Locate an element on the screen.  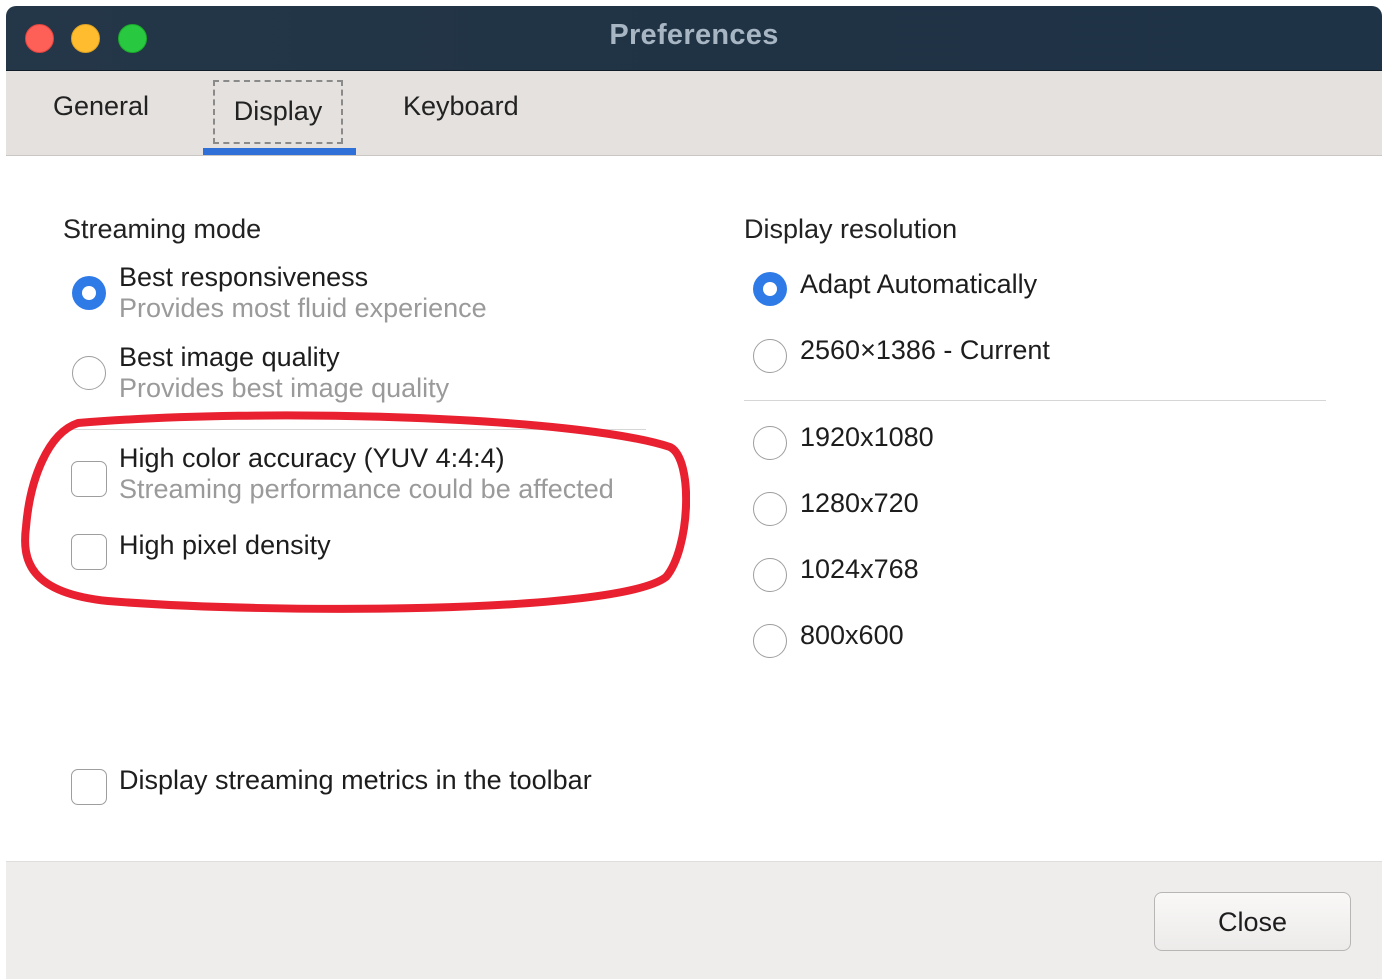
high-pixel-density-label: High pixel density is located at coordinates (225, 545).